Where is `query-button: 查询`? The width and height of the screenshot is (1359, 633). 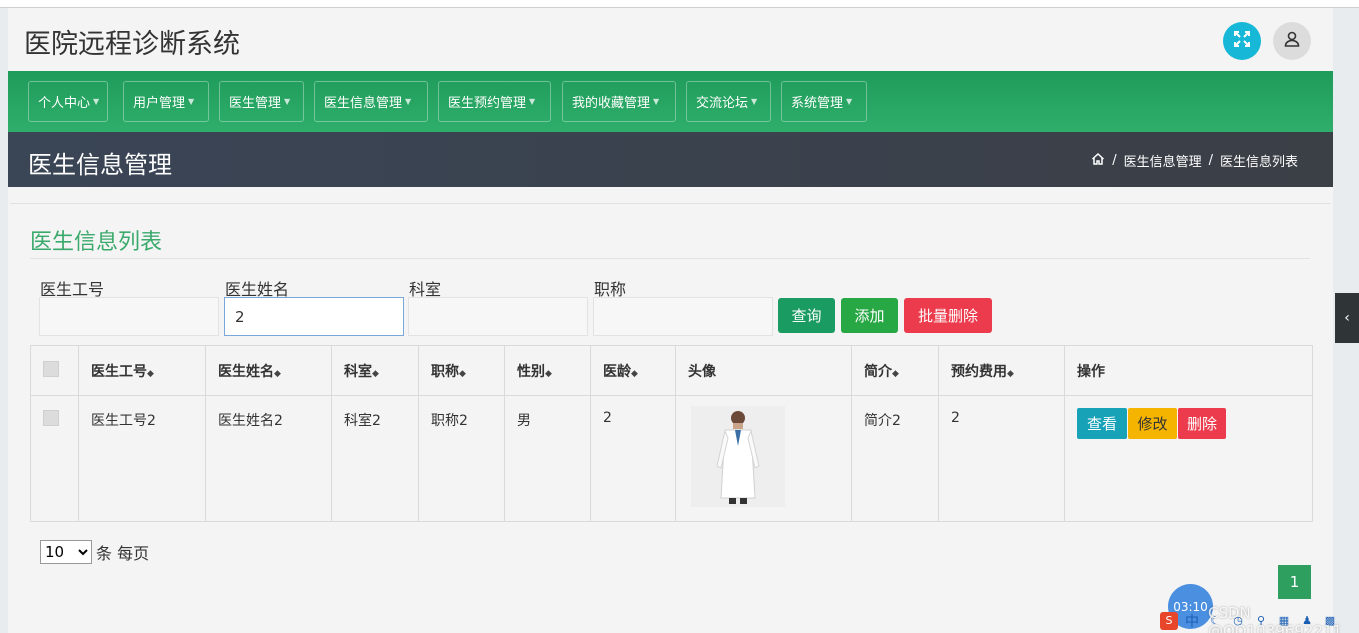
query-button: 查询 is located at coordinates (806, 315).